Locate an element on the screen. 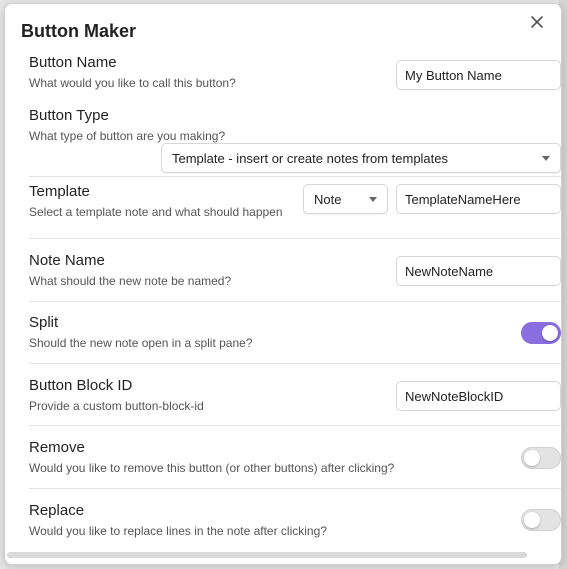 The image size is (567, 569). template-mode-selected: Note is located at coordinates (328, 199).